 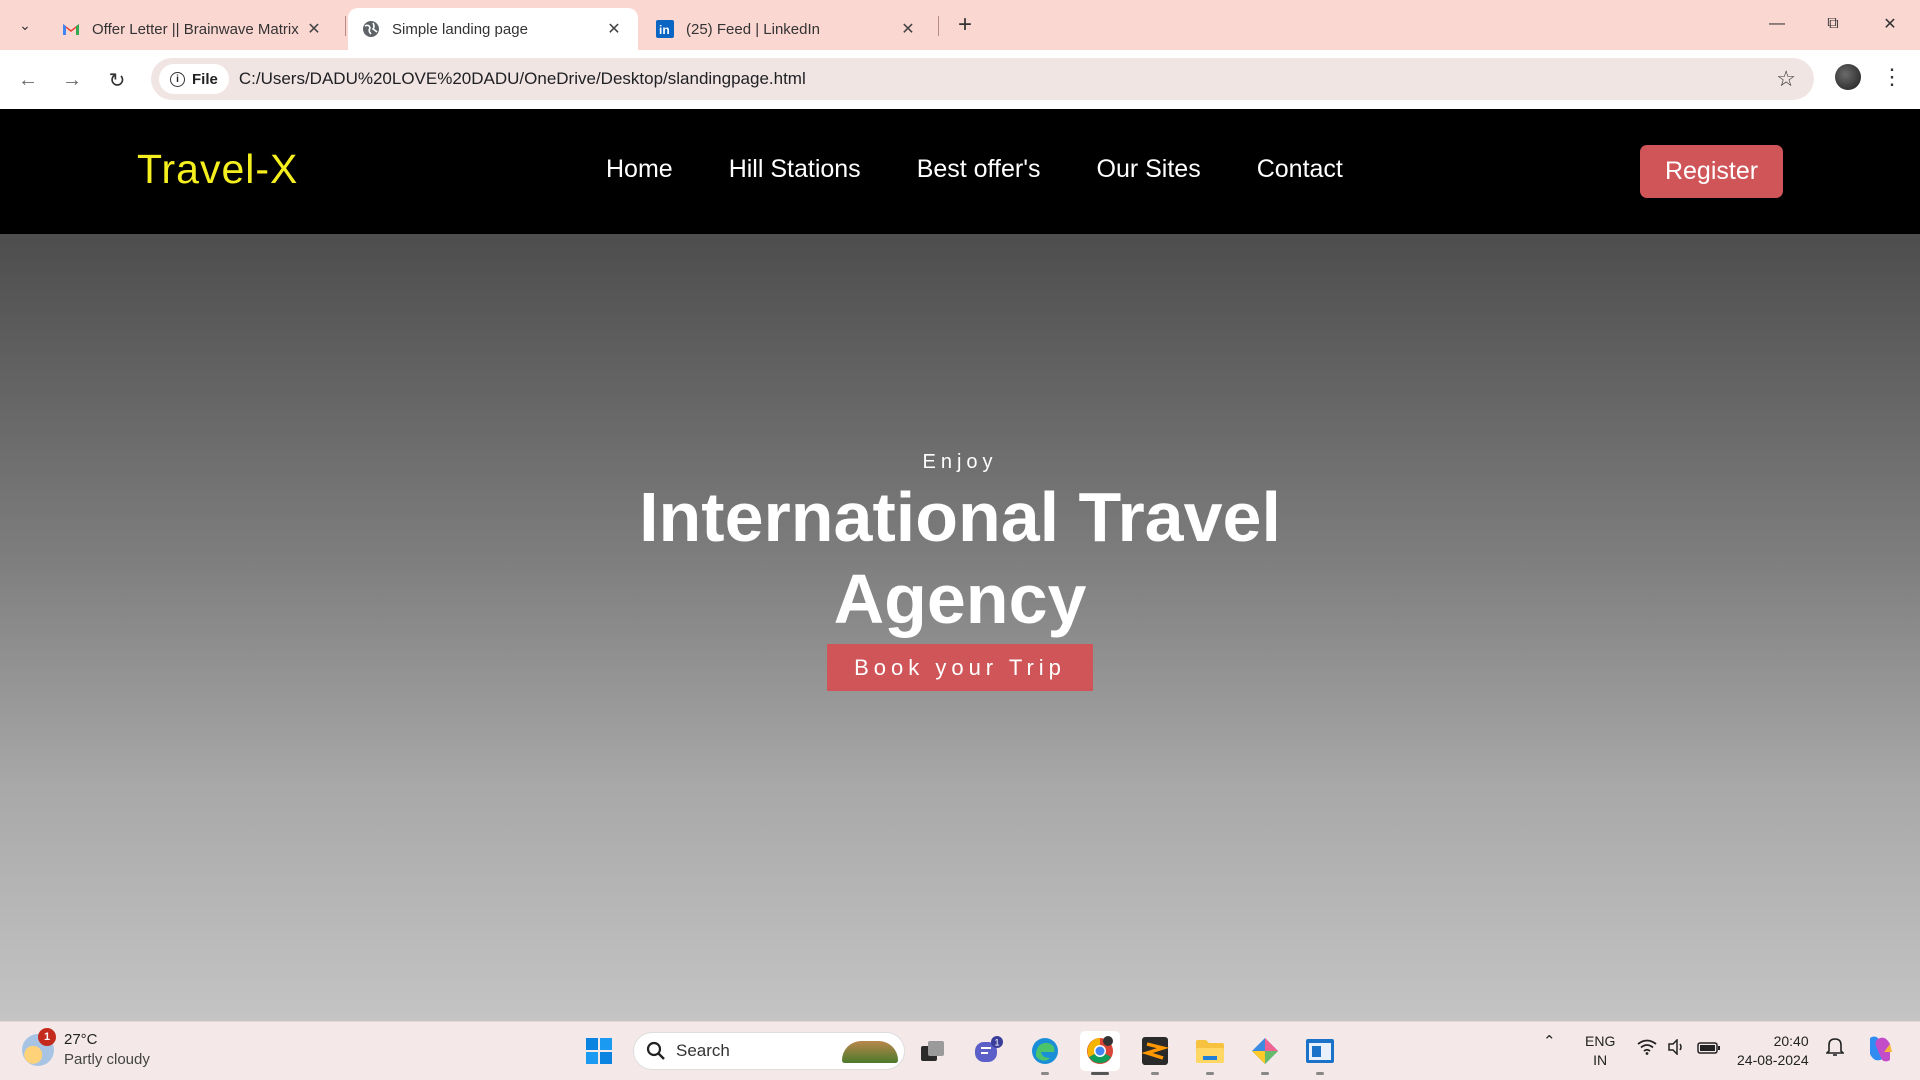 What do you see at coordinates (1149, 169) in the screenshot?
I see `nav-link-our-sites: Our Sites` at bounding box center [1149, 169].